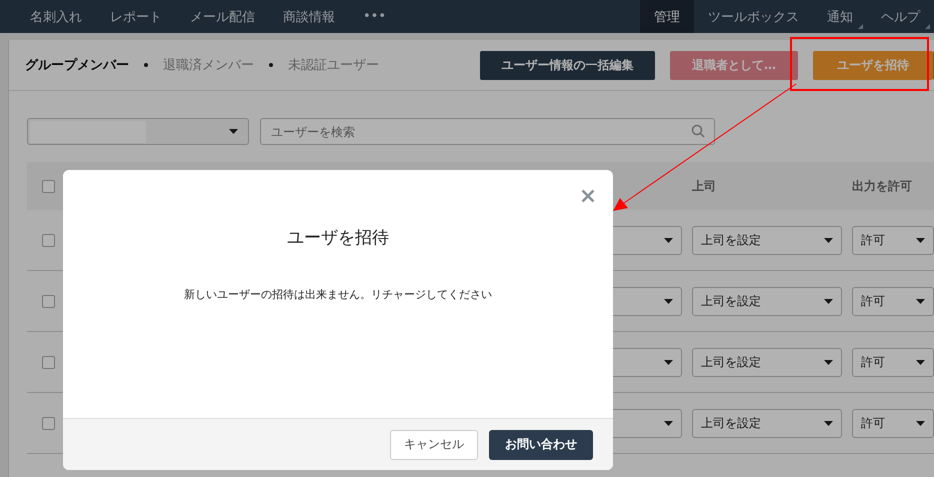 This screenshot has width=934, height=477. I want to click on nav-item: メール配信, so click(222, 16).